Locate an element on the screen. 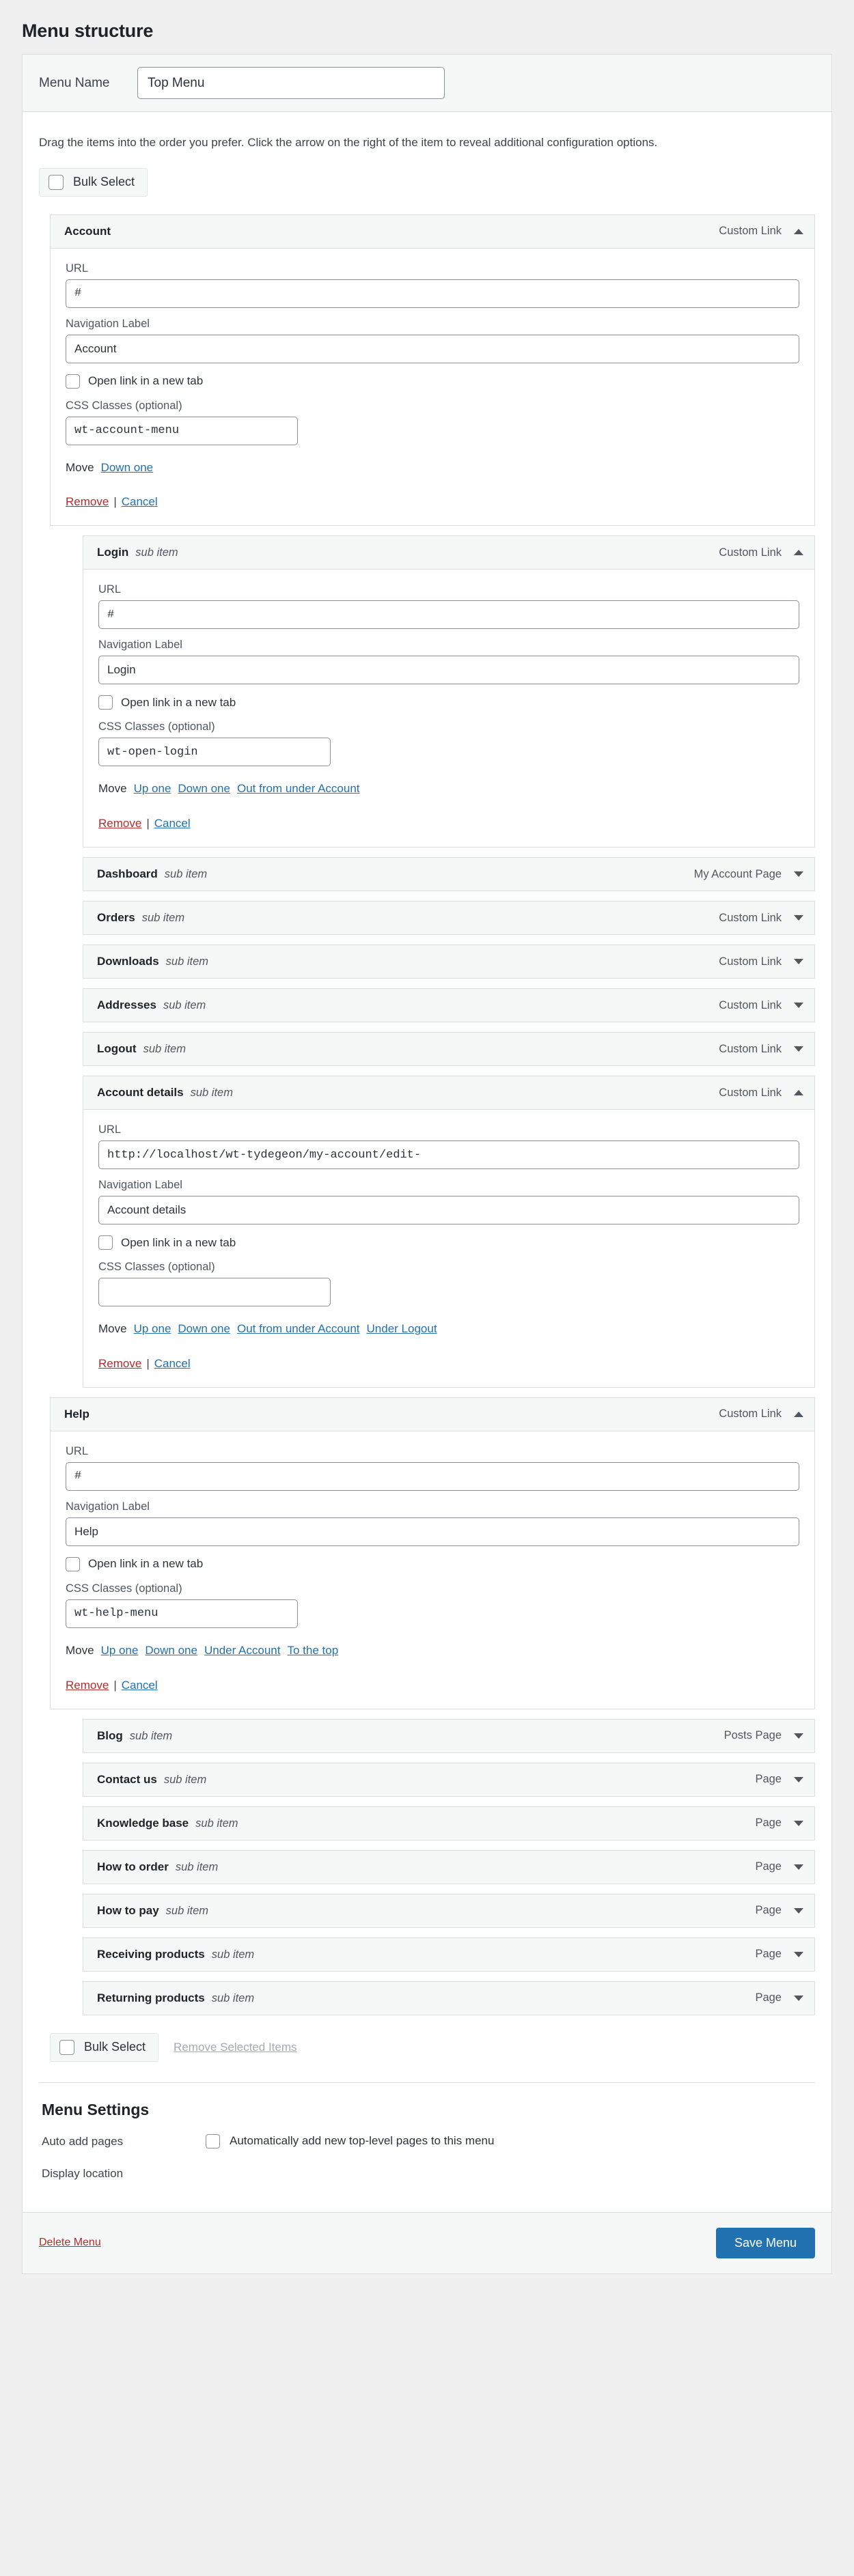  menu-item-header: Contact us sub item Page is located at coordinates (449, 1779).